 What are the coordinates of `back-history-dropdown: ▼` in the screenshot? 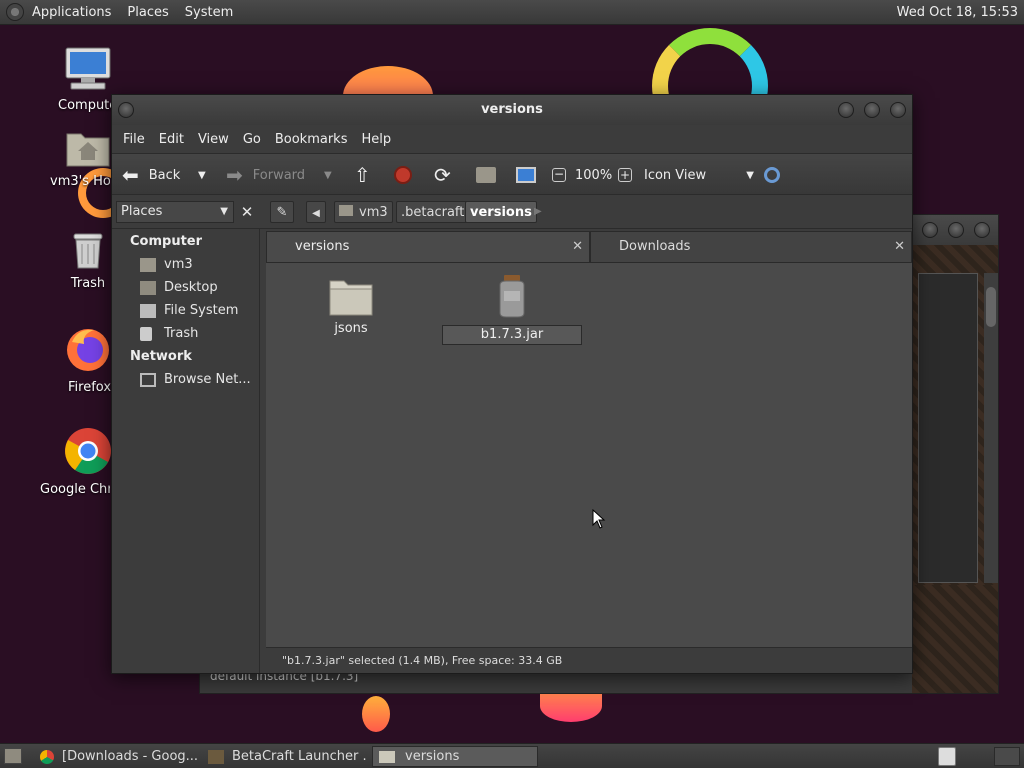 It's located at (202, 175).